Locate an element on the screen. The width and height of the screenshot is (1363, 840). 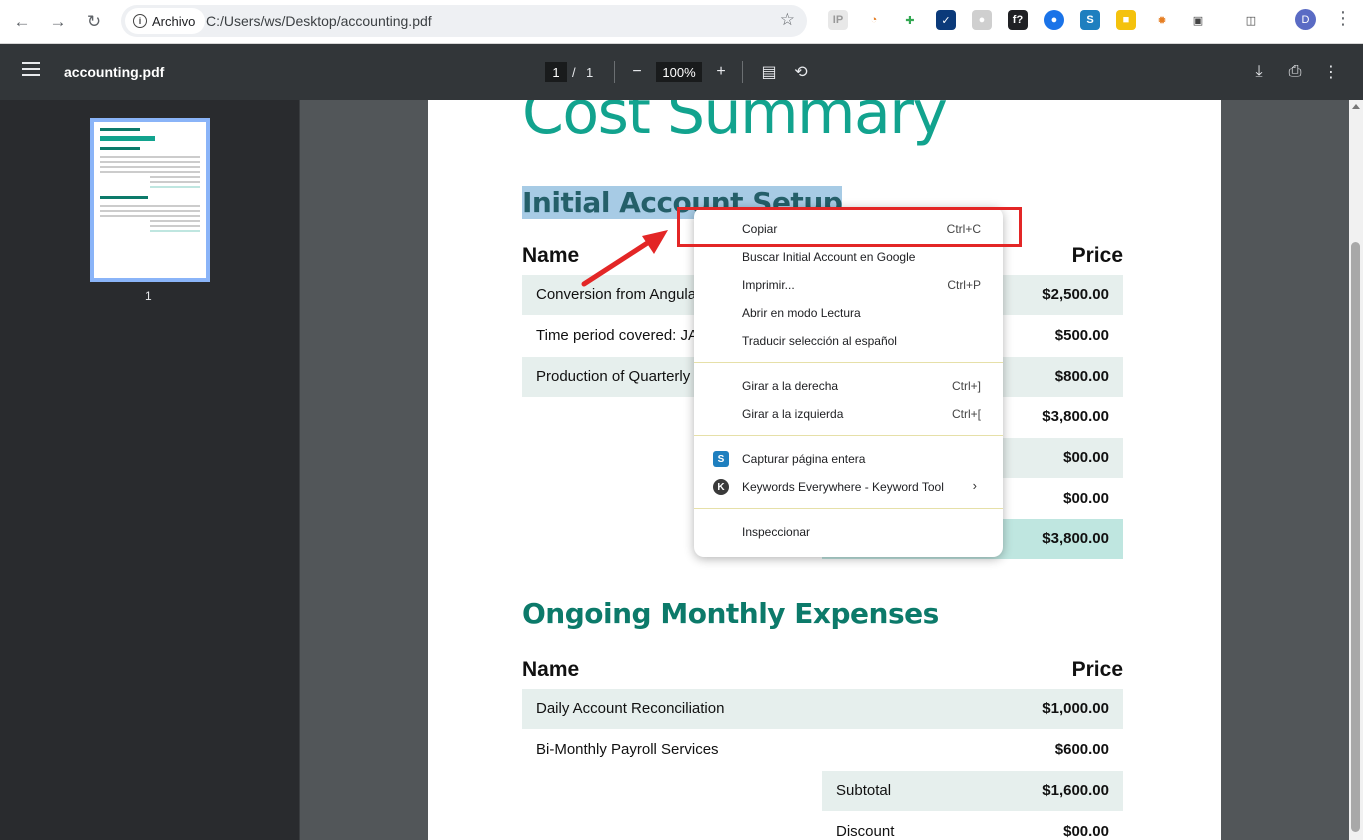
tab-search-icon: ◫ is located at coordinates (1251, 20).